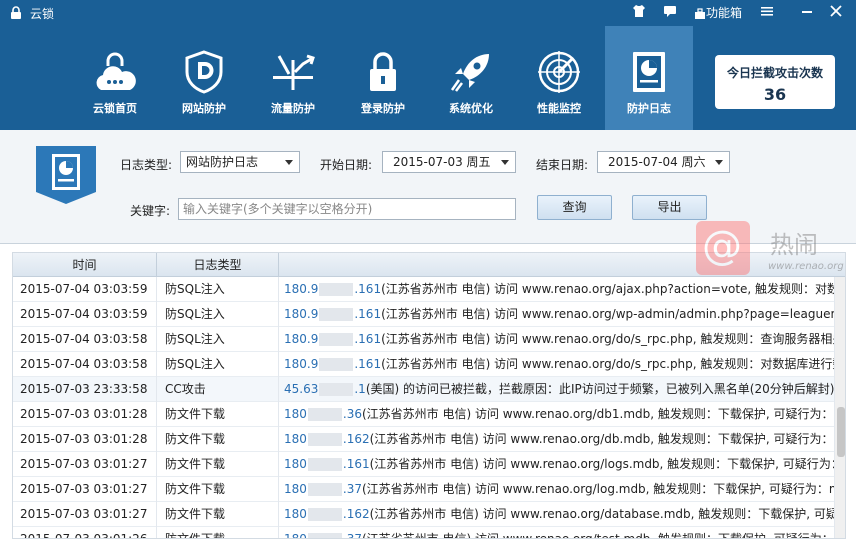  Describe the element at coordinates (775, 94) in the screenshot. I see `attack-counter-value: 36` at that location.